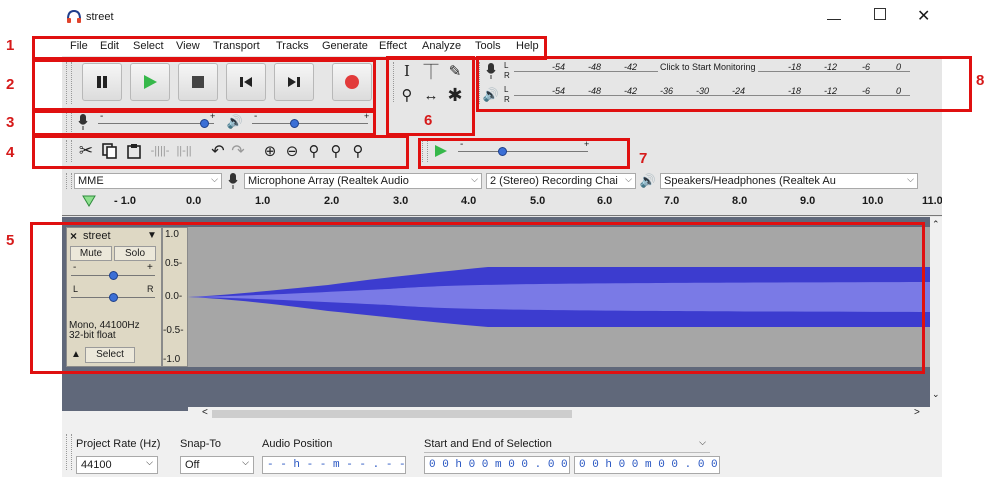 This screenshot has width=987, height=477. Describe the element at coordinates (10, 45) in the screenshot. I see `callout-number: 1` at that location.